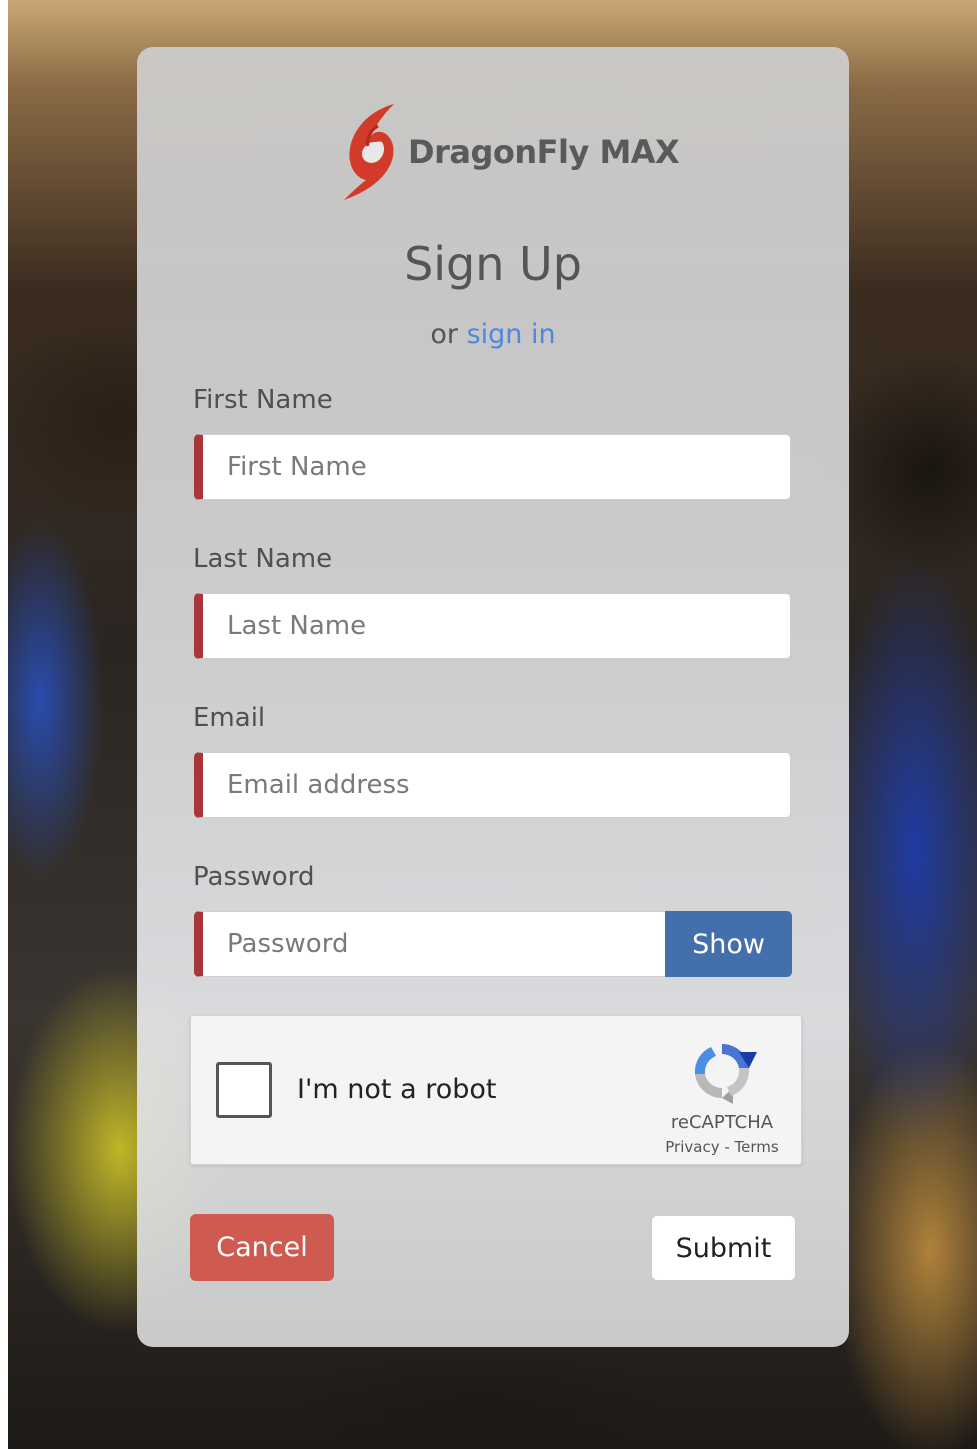 The image size is (977, 1449). Describe the element at coordinates (229, 718) in the screenshot. I see `email-label: Email` at that location.